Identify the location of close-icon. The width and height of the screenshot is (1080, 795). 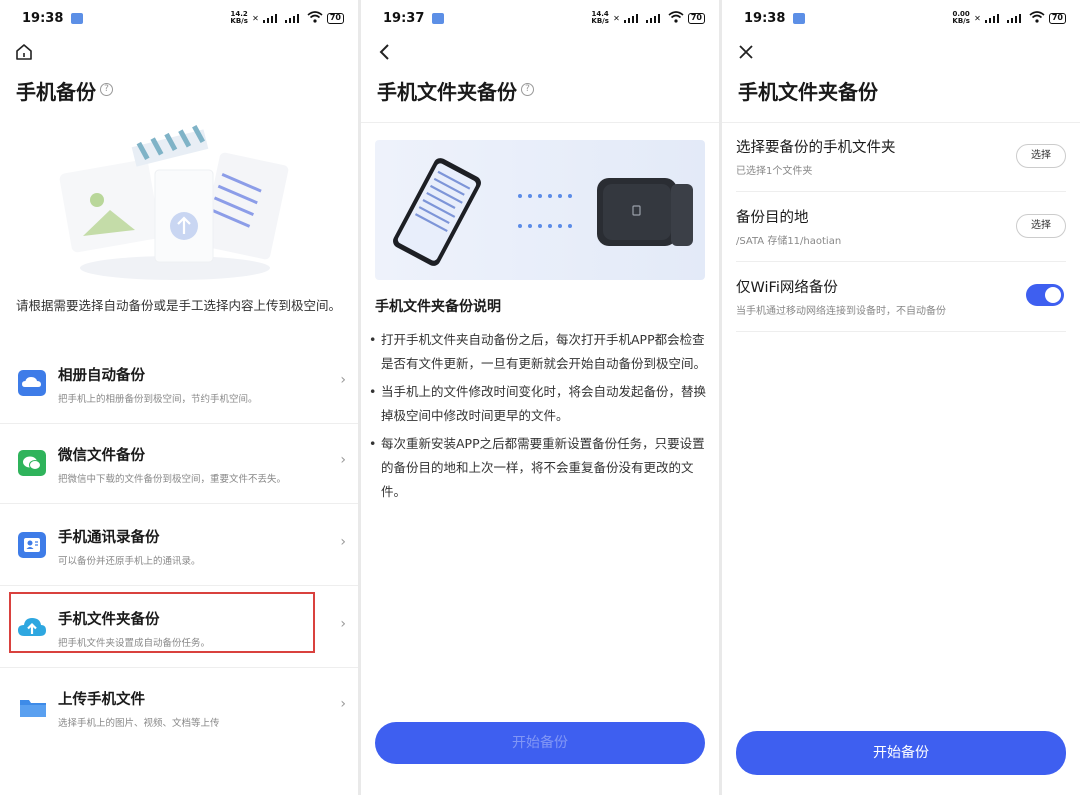
(747, 53).